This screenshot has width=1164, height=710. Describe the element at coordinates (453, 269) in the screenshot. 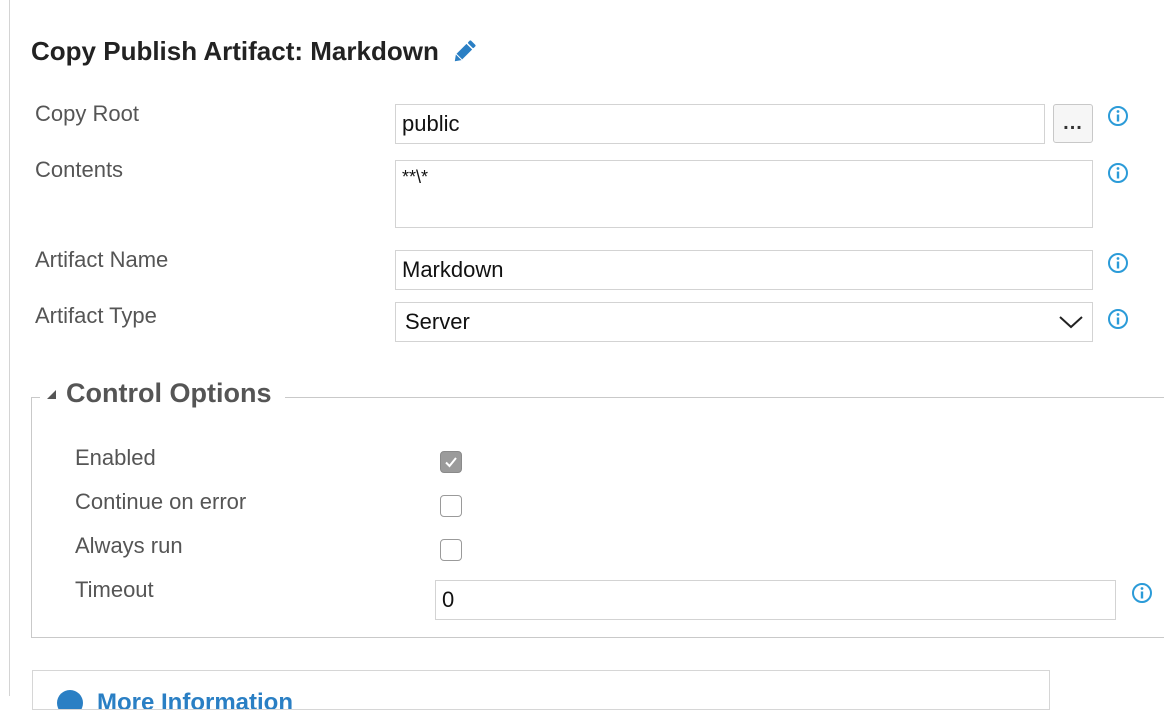

I see `artifact-name-value: Markdown` at that location.